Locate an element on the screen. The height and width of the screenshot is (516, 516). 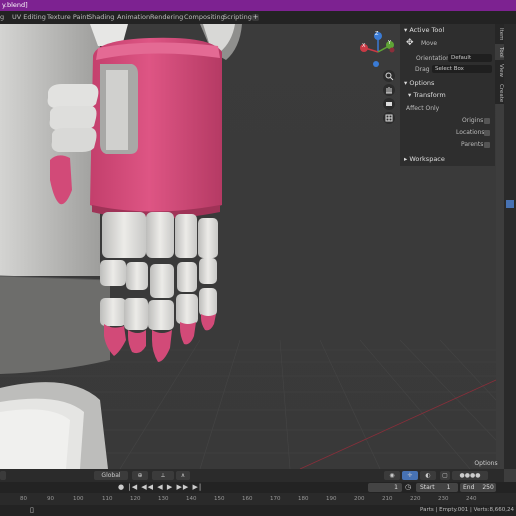
ruler-tick: 120 is located at coordinates (135, 499).